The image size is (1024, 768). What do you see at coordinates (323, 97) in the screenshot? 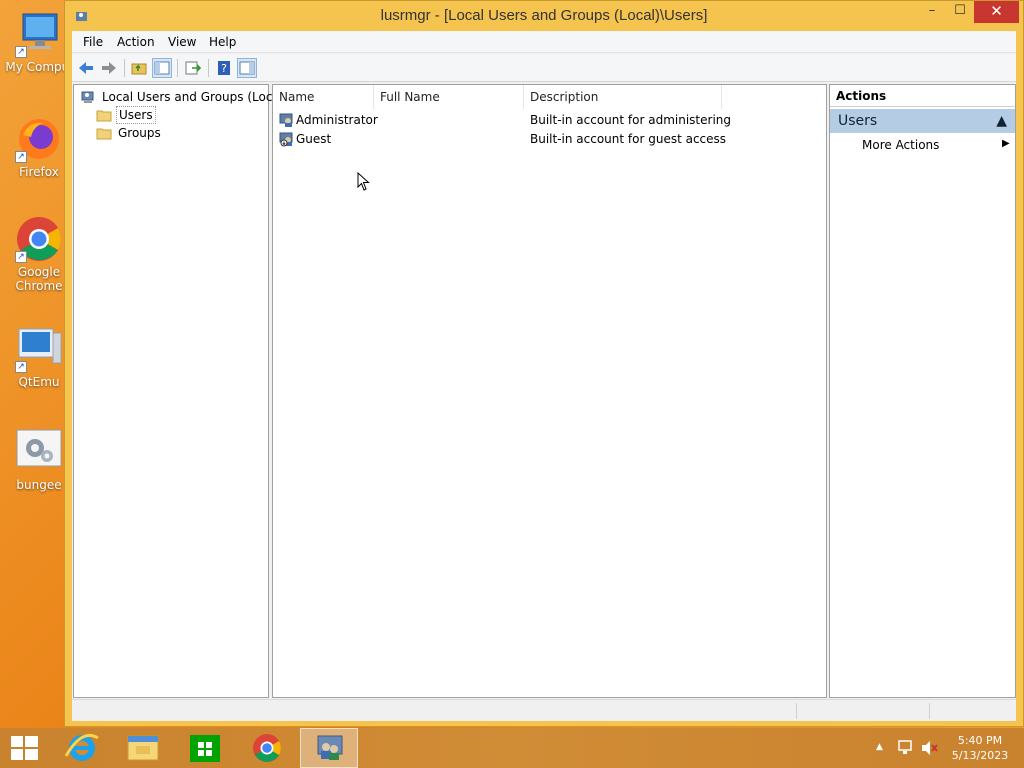
I see `column-header-name: Name` at bounding box center [323, 97].